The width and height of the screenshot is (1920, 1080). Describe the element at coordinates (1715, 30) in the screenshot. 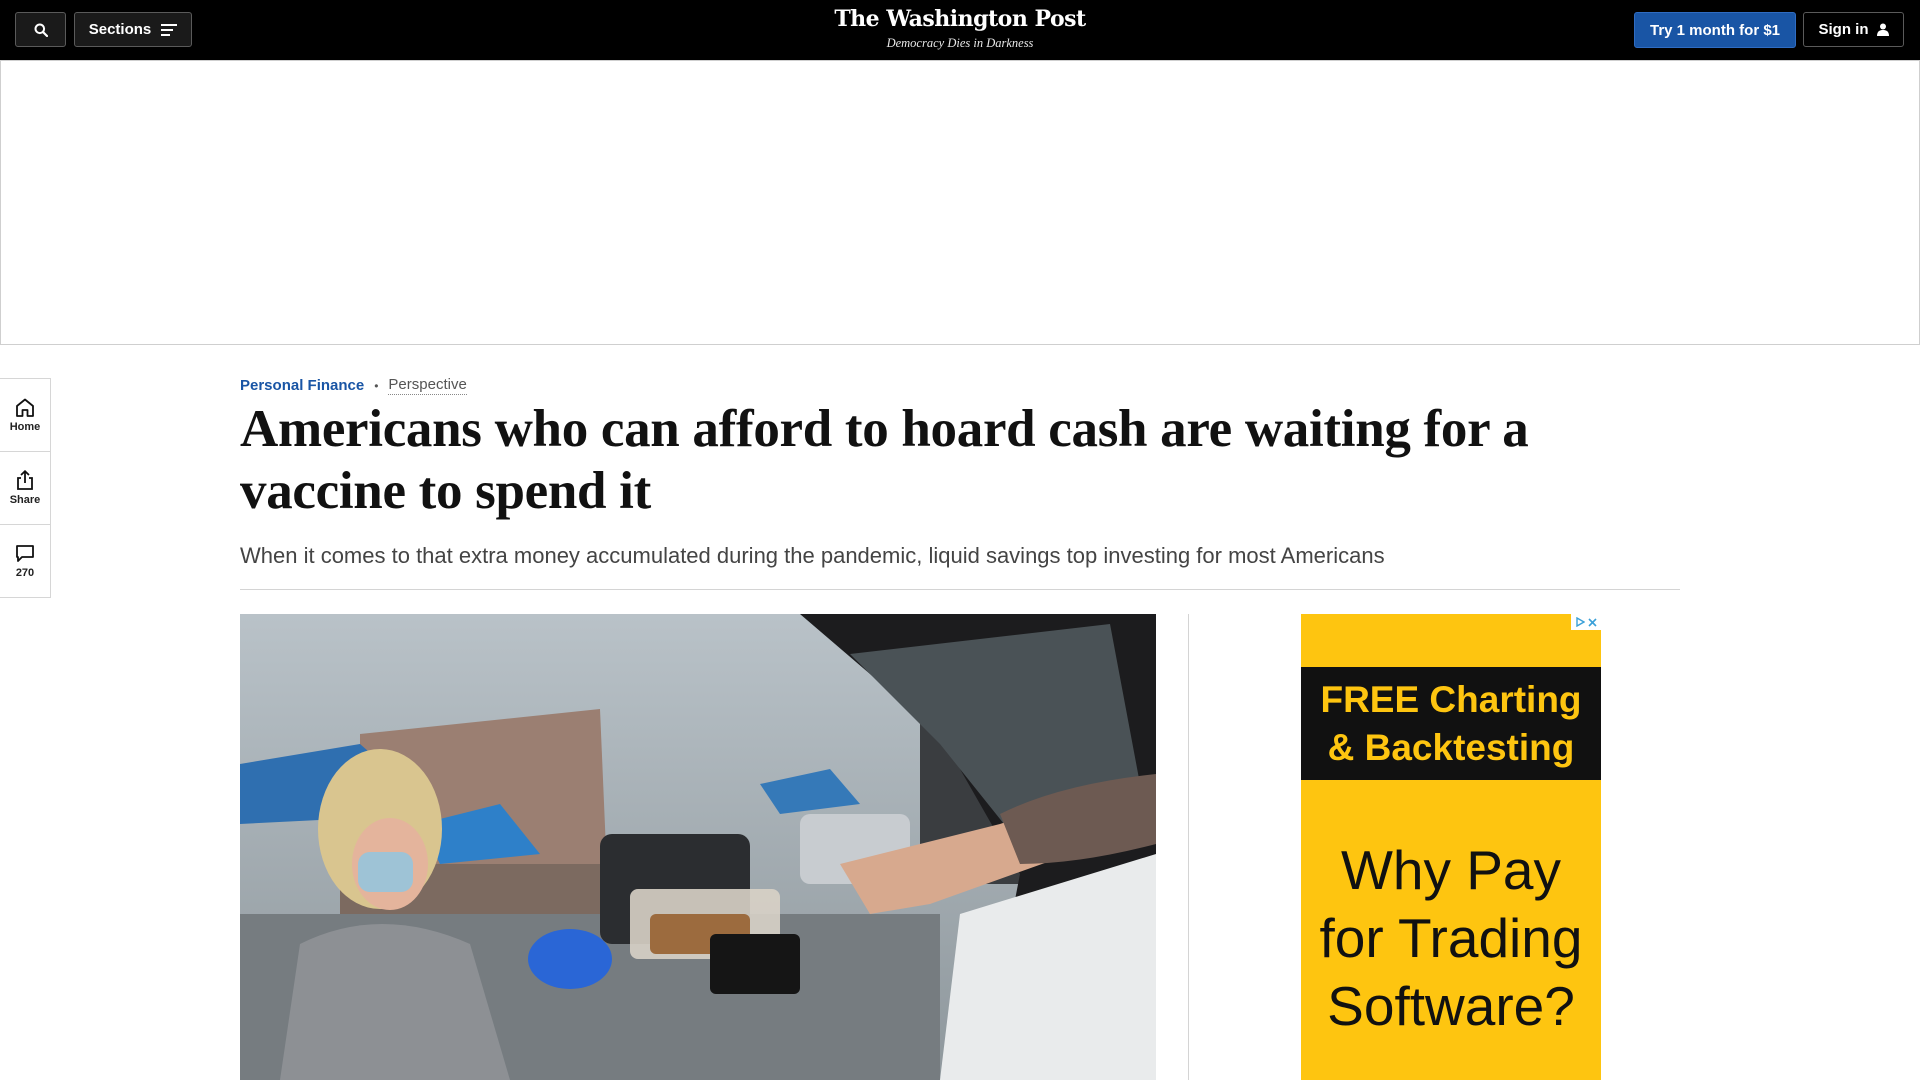

I see `subscribe-button: Try 1 month for $1` at that location.